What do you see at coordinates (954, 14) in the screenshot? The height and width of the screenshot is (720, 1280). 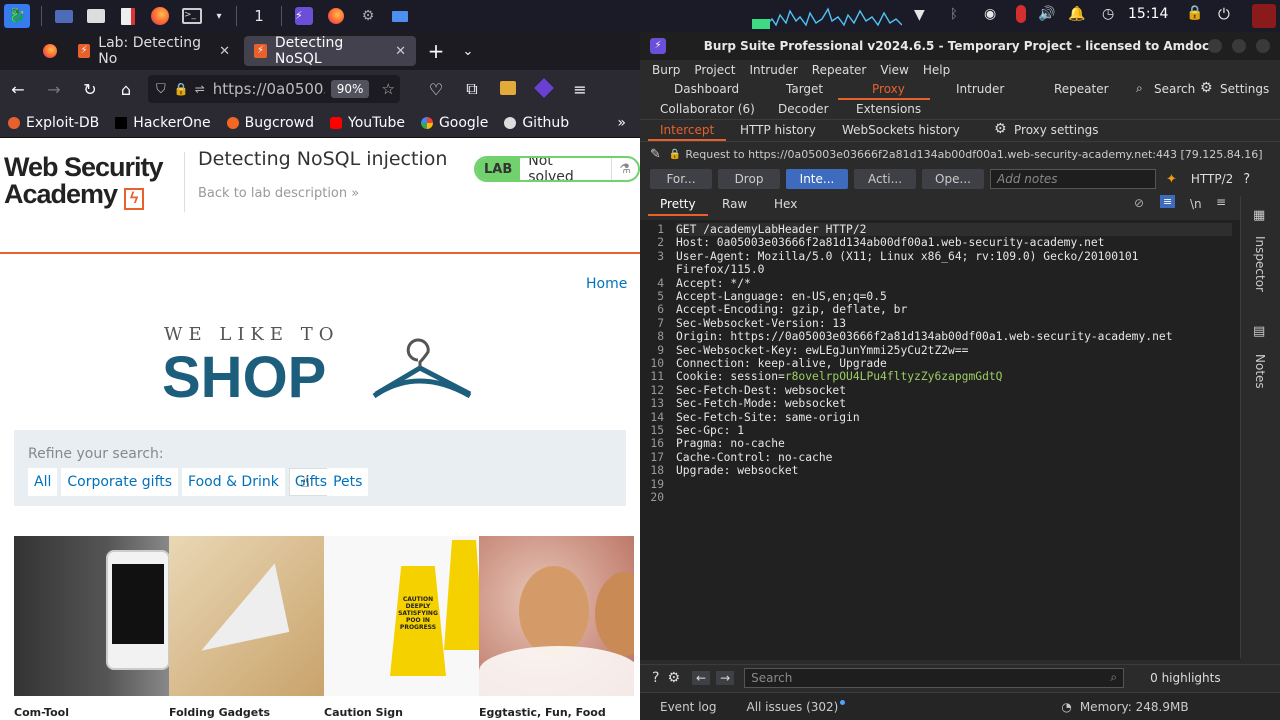 I see `bluetooth-icon: ᛒ` at bounding box center [954, 14].